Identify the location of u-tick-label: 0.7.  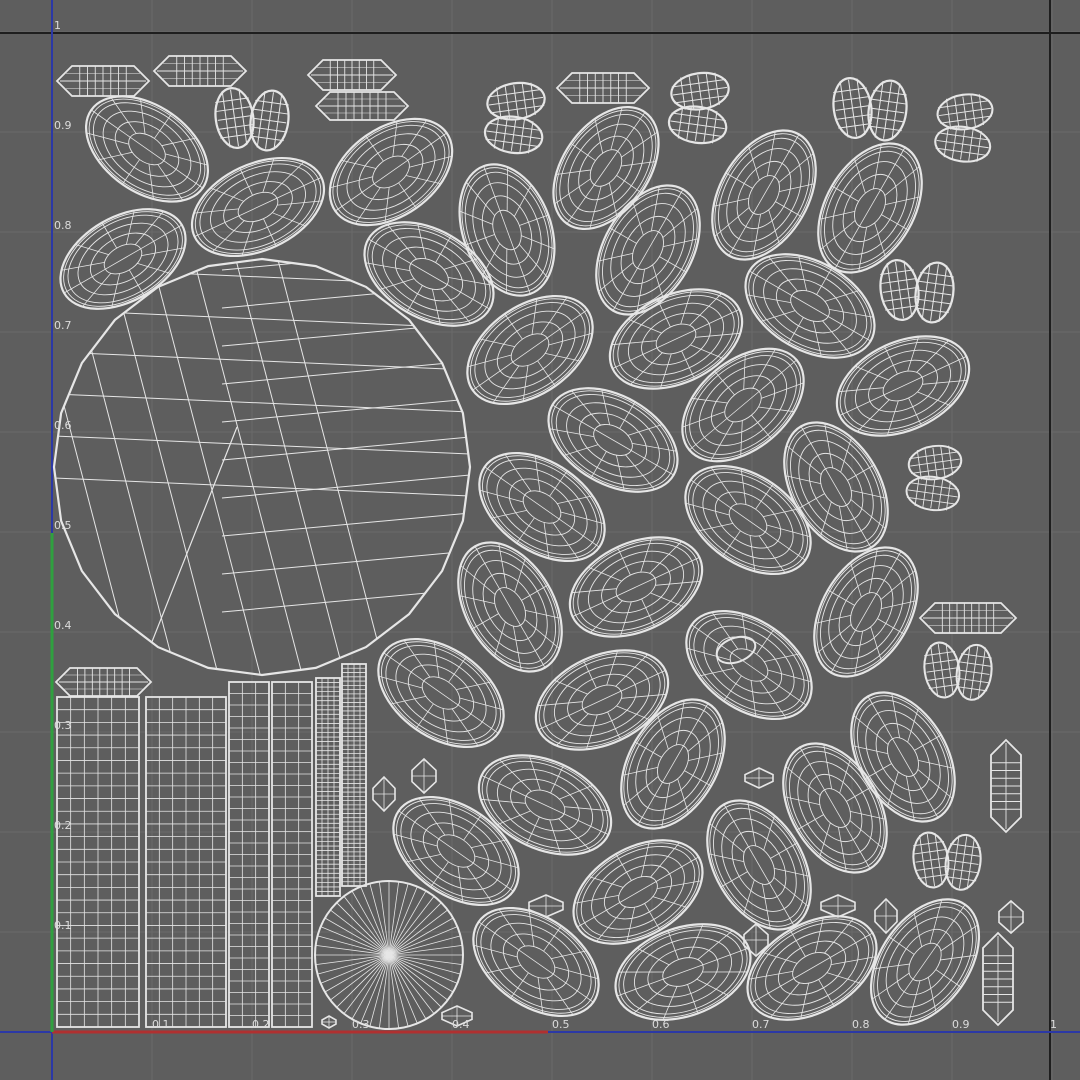
(761, 1024).